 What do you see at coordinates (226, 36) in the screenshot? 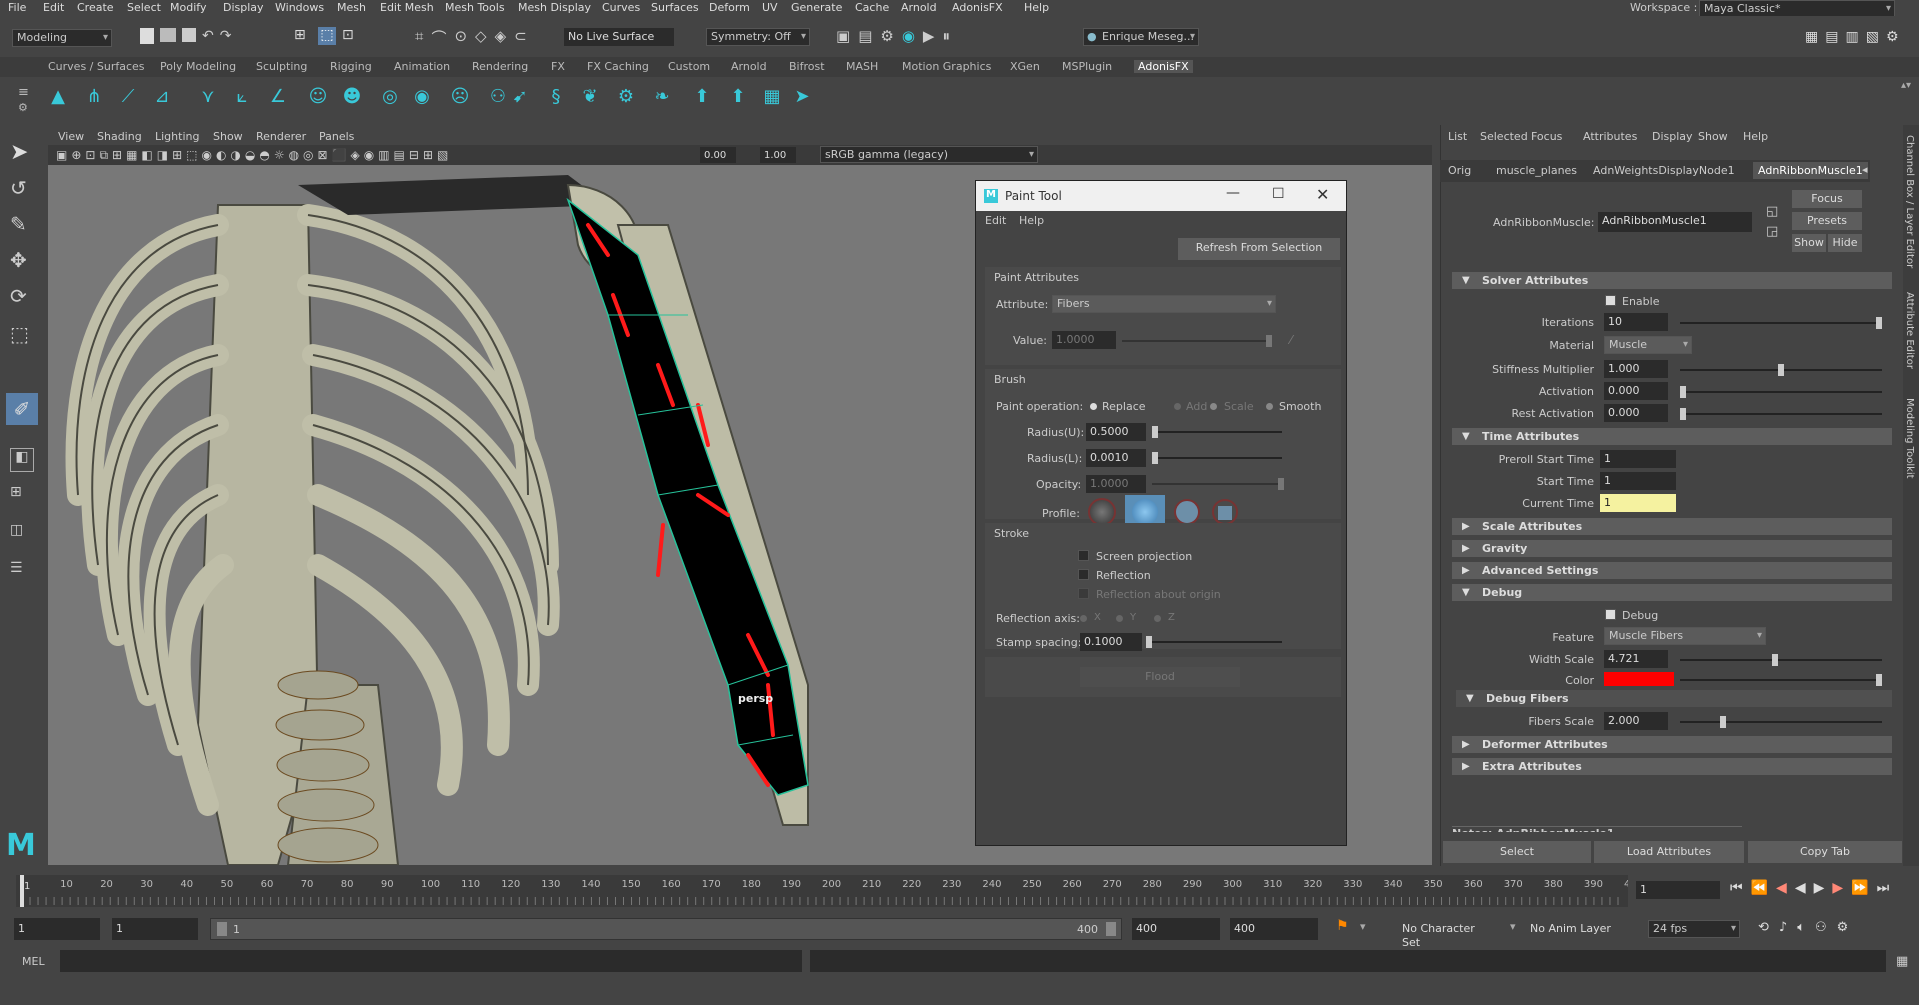
I see `redo-icon: ↷` at bounding box center [226, 36].